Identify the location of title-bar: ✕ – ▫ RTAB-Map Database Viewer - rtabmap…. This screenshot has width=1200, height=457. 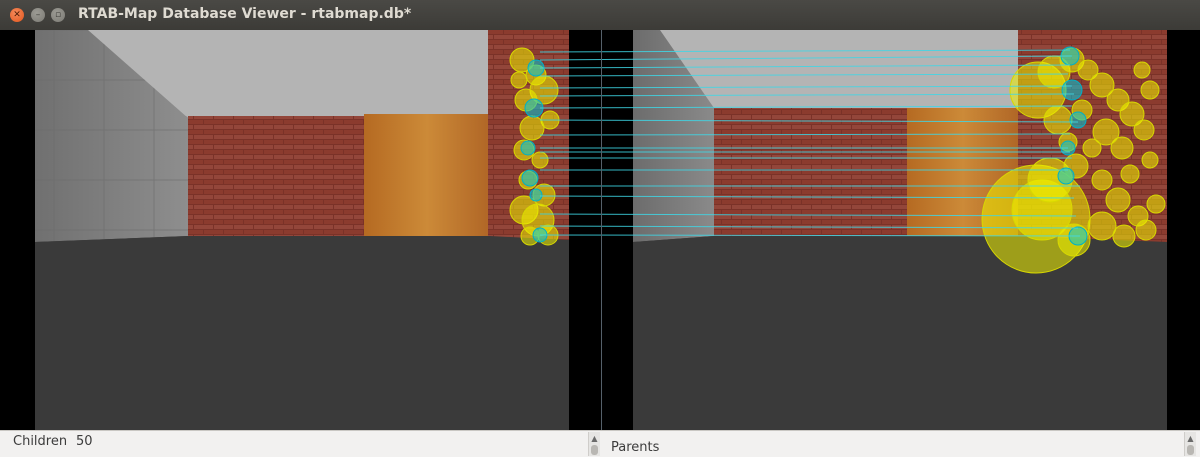
(600, 15).